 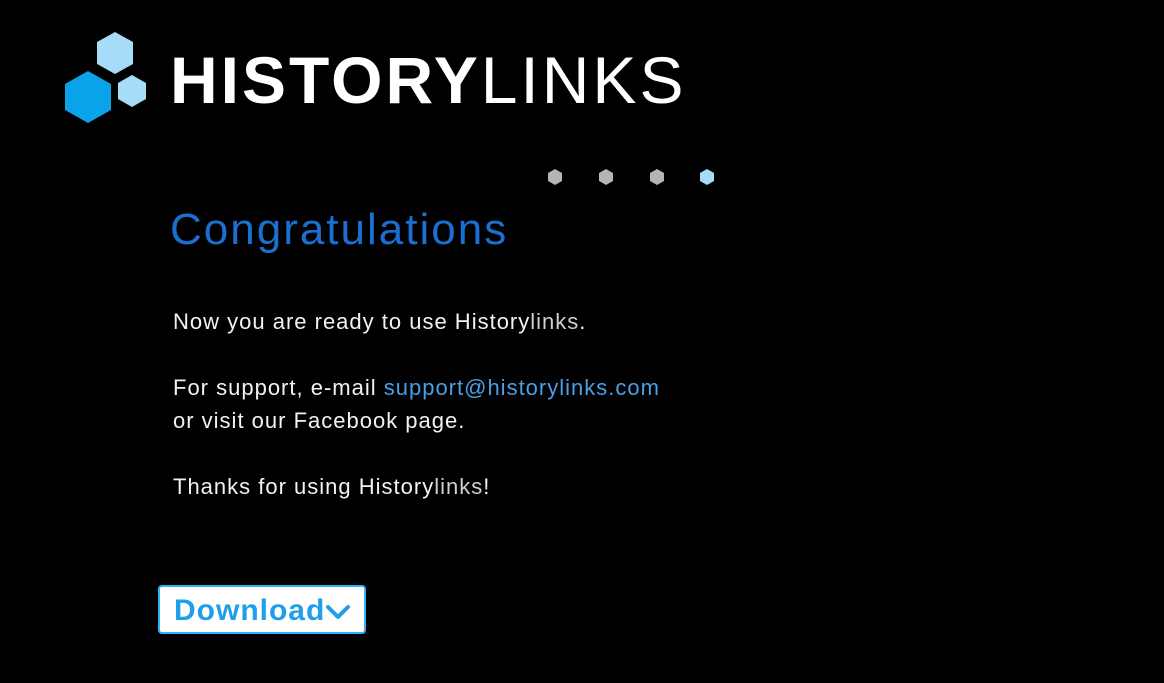 What do you see at coordinates (583, 80) in the screenshot?
I see `logo-wordmark-light: LINKS` at bounding box center [583, 80].